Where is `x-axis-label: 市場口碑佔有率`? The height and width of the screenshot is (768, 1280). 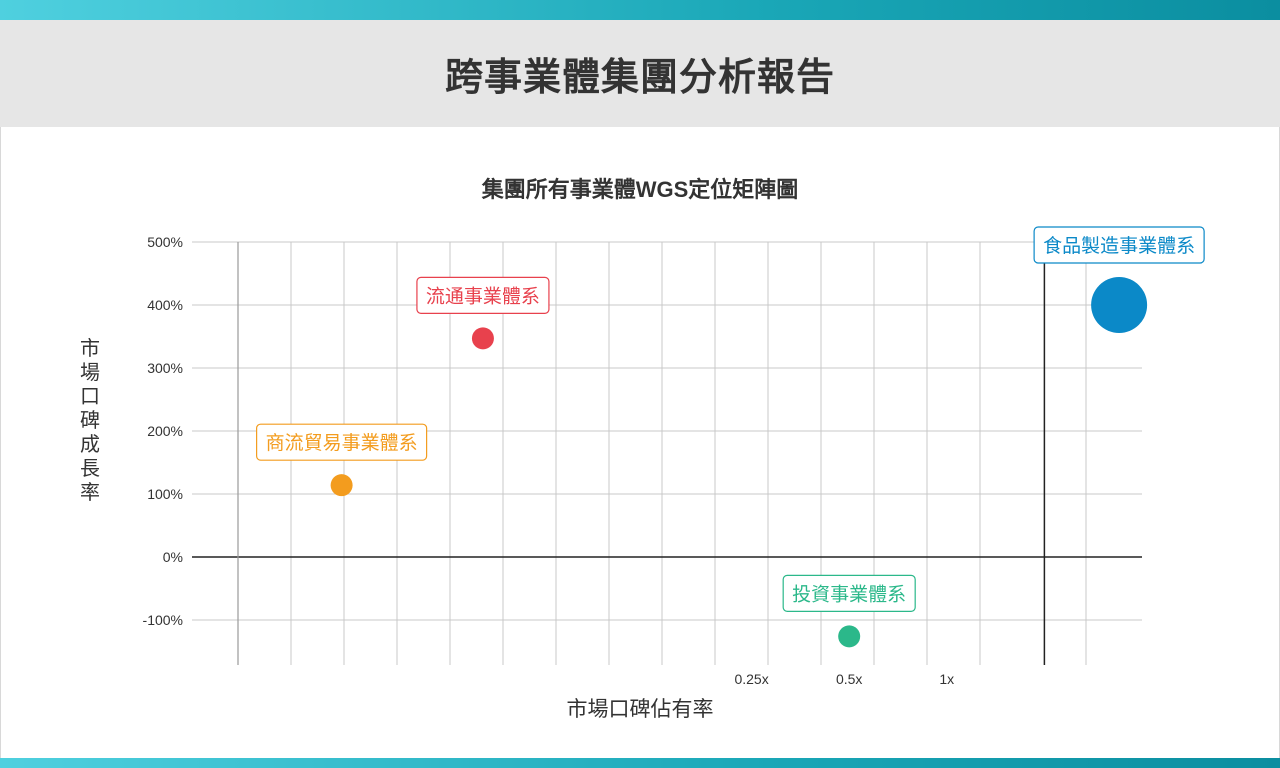
x-axis-label: 市場口碑佔有率 is located at coordinates (640, 709).